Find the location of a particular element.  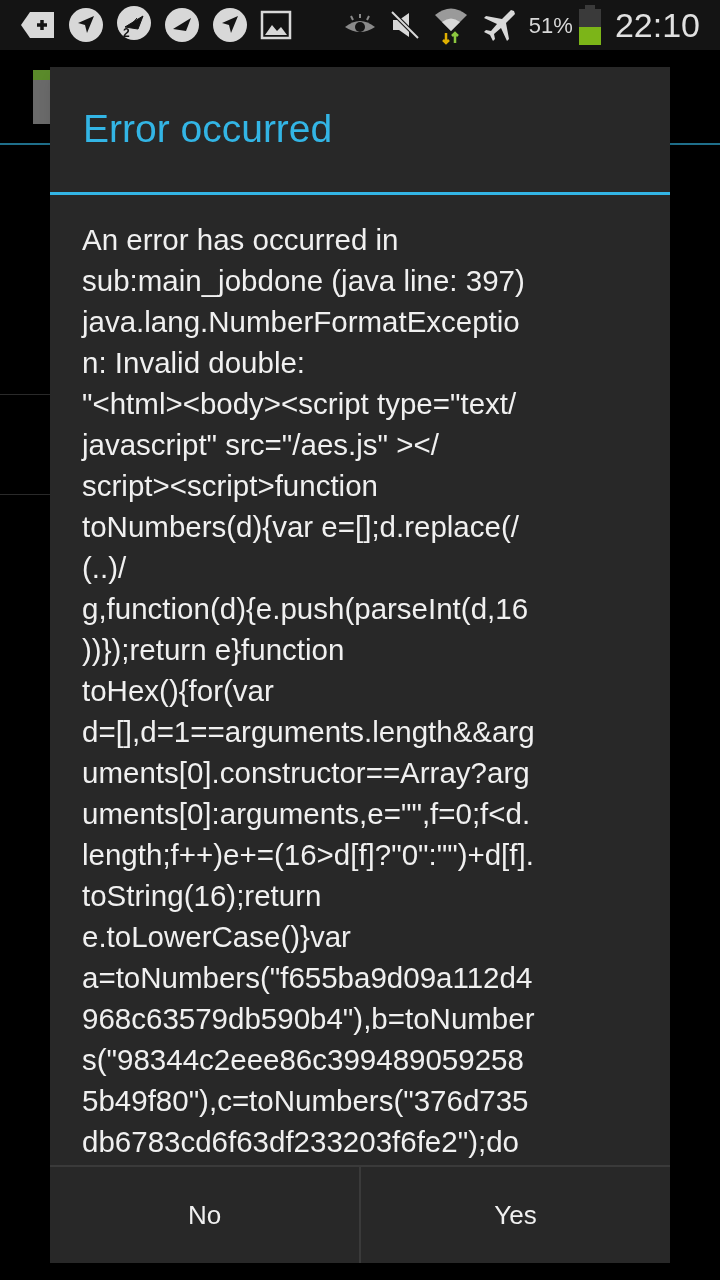

dialog-button: Yes is located at coordinates (514, 1215).